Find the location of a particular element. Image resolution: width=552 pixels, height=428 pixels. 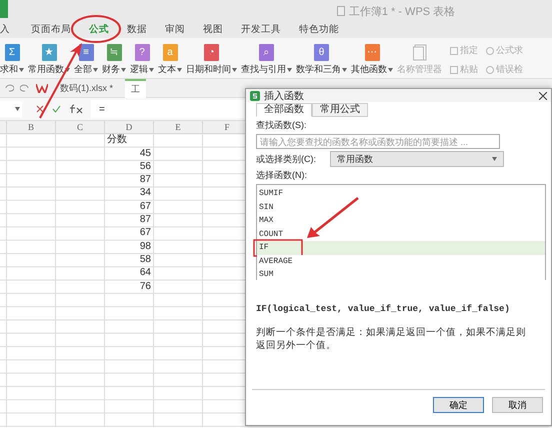

document-tab: 工 is located at coordinates (135, 88).